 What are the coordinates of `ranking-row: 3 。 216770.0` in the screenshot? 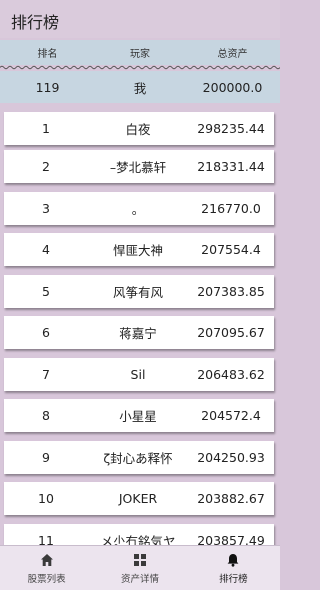 It's located at (139, 208).